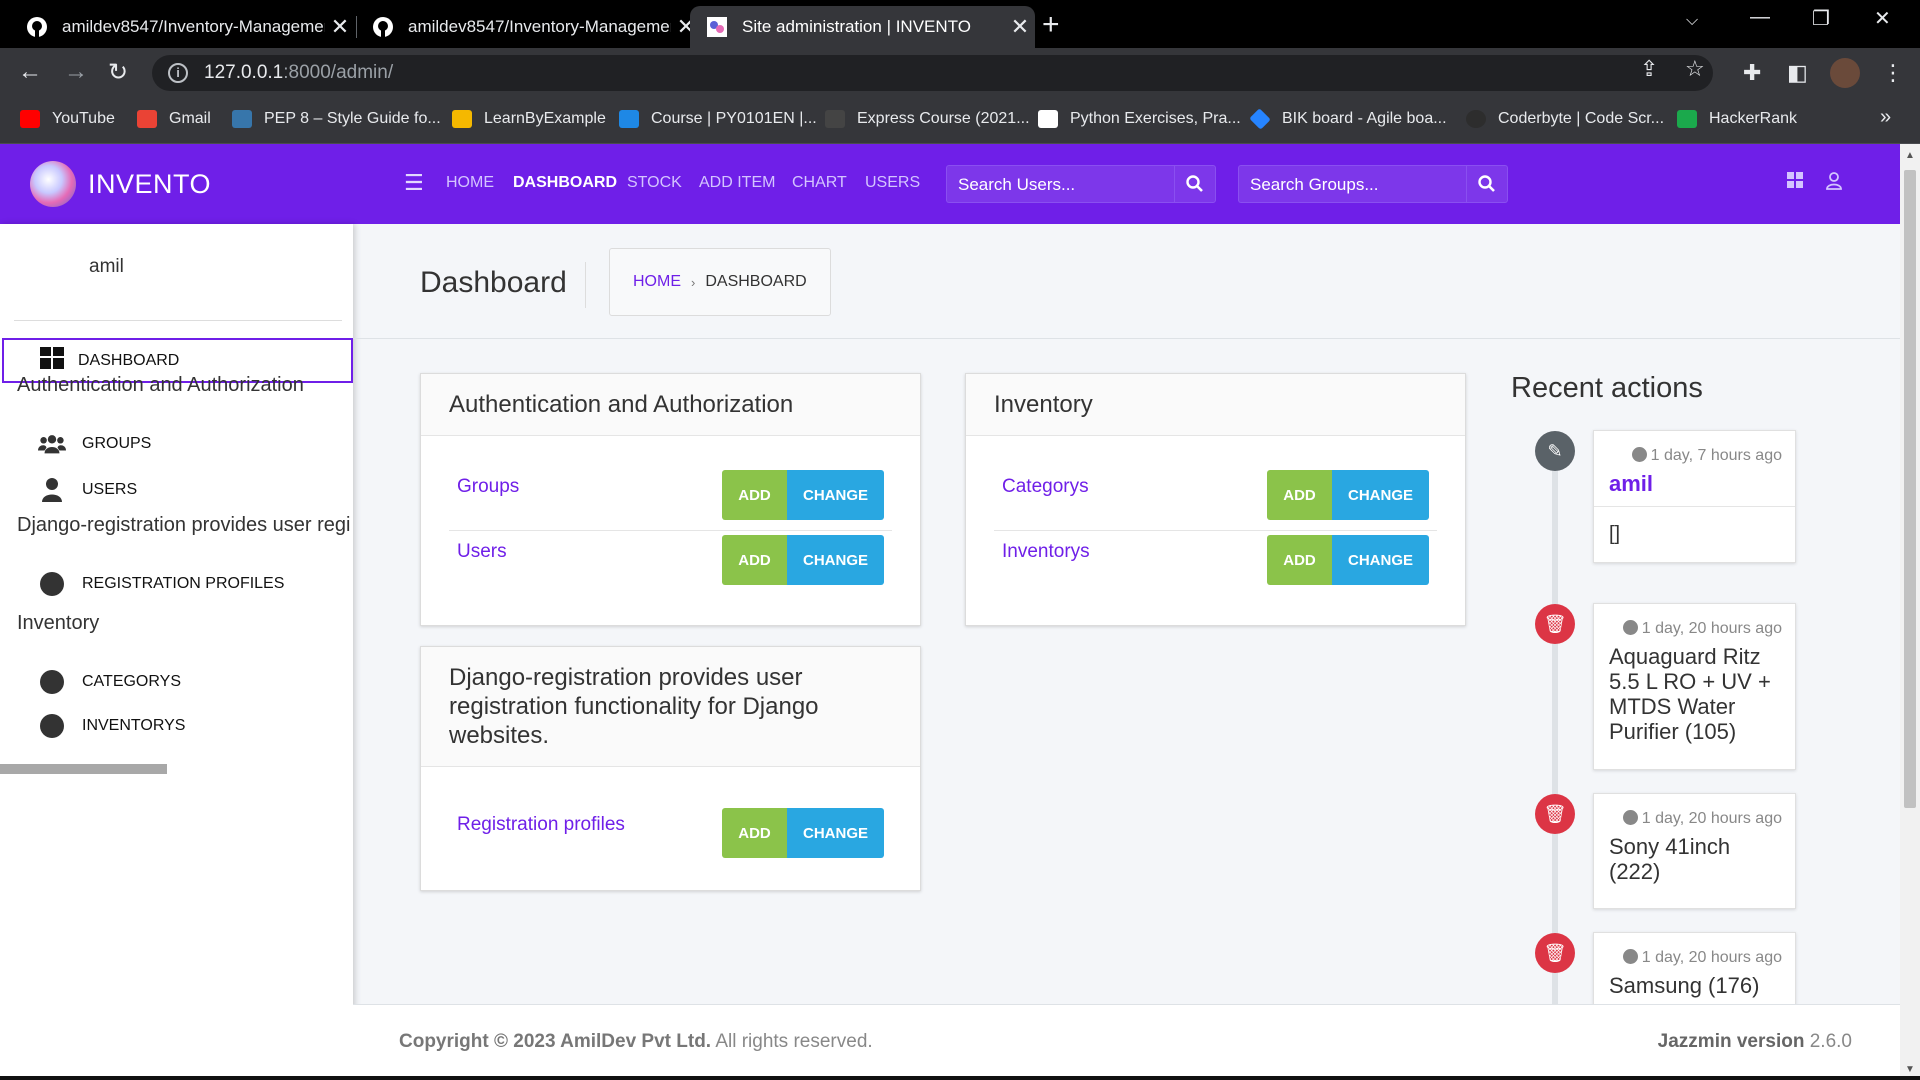 The height and width of the screenshot is (1080, 1920). I want to click on scrollbar-thumb, so click(1910, 489).